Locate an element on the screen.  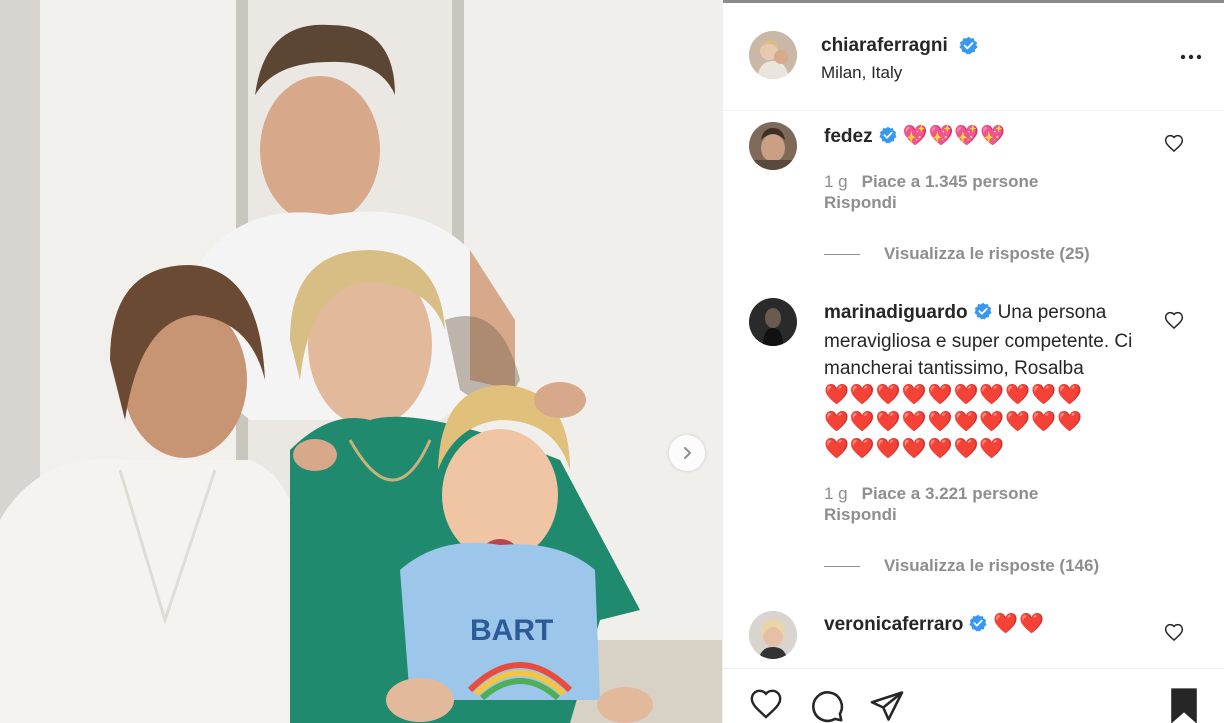
view-replies-label: Visualizza le risposte (25) is located at coordinates (987, 253).